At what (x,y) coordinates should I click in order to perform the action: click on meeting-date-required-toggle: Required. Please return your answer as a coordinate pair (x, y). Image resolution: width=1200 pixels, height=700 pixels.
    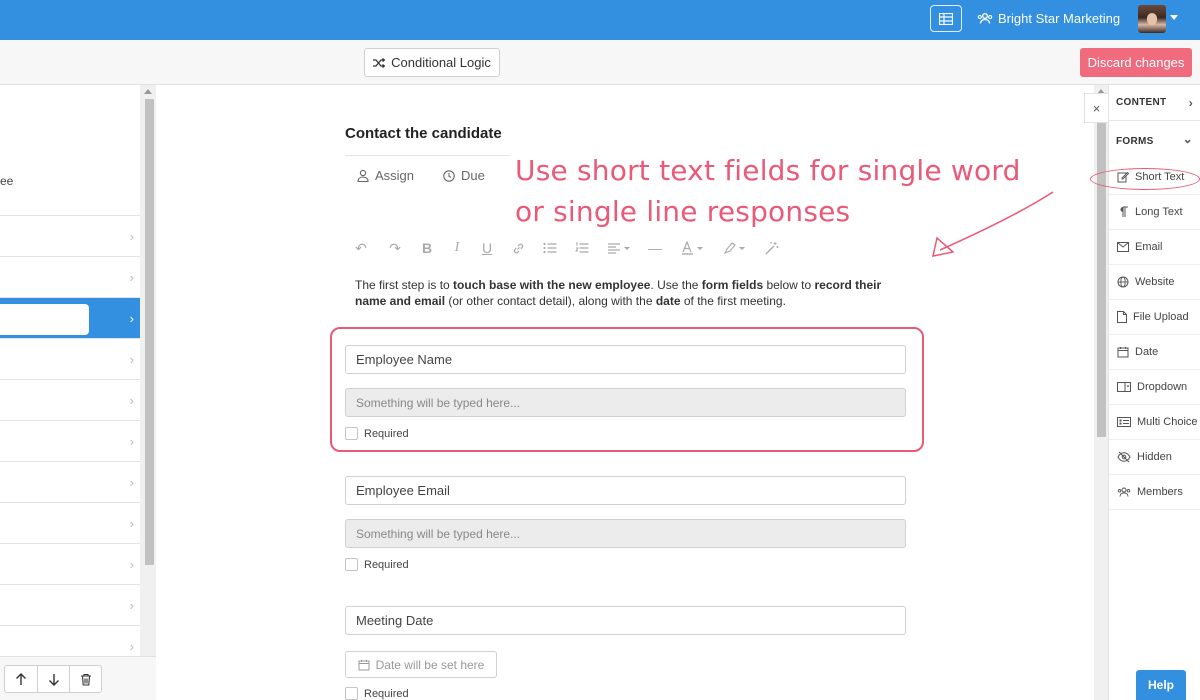
    Looking at the image, I should click on (377, 693).